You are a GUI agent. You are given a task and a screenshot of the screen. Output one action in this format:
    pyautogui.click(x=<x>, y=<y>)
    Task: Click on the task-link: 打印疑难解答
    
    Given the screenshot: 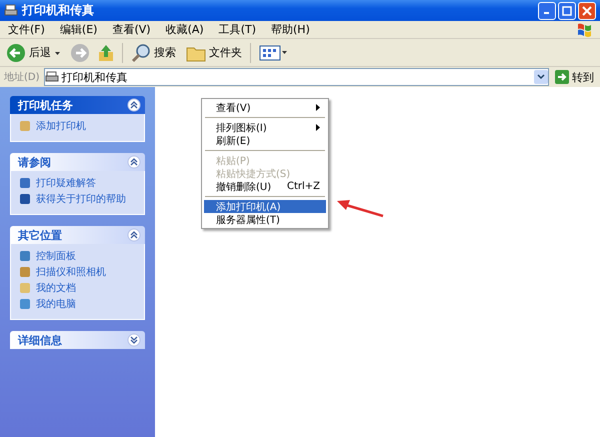 What is the action you would take?
    pyautogui.click(x=77, y=183)
    